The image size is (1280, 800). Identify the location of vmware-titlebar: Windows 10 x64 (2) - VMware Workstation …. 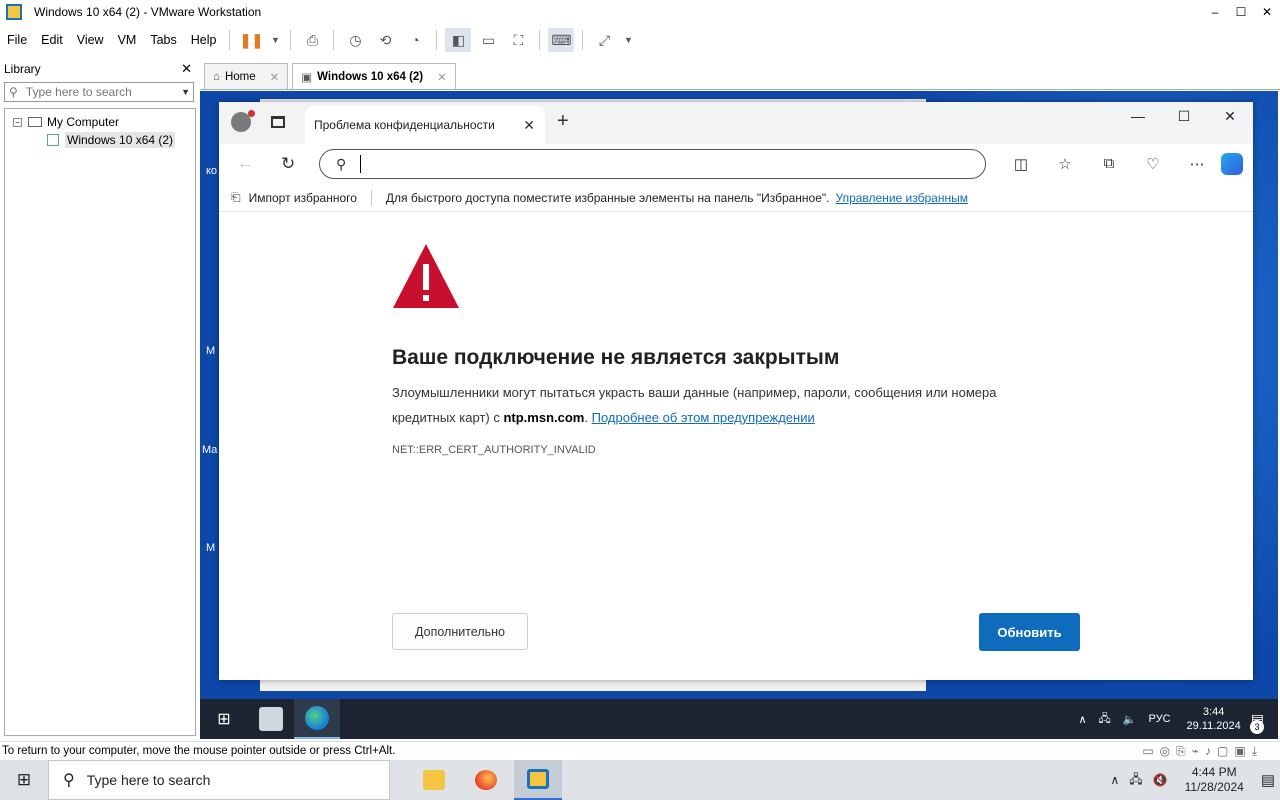
(640, 12).